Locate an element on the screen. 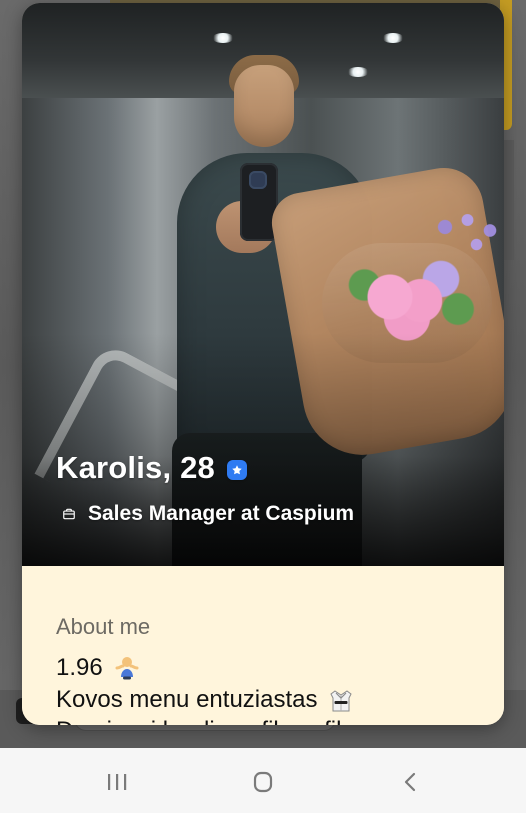  verified-badge-icon is located at coordinates (237, 469).